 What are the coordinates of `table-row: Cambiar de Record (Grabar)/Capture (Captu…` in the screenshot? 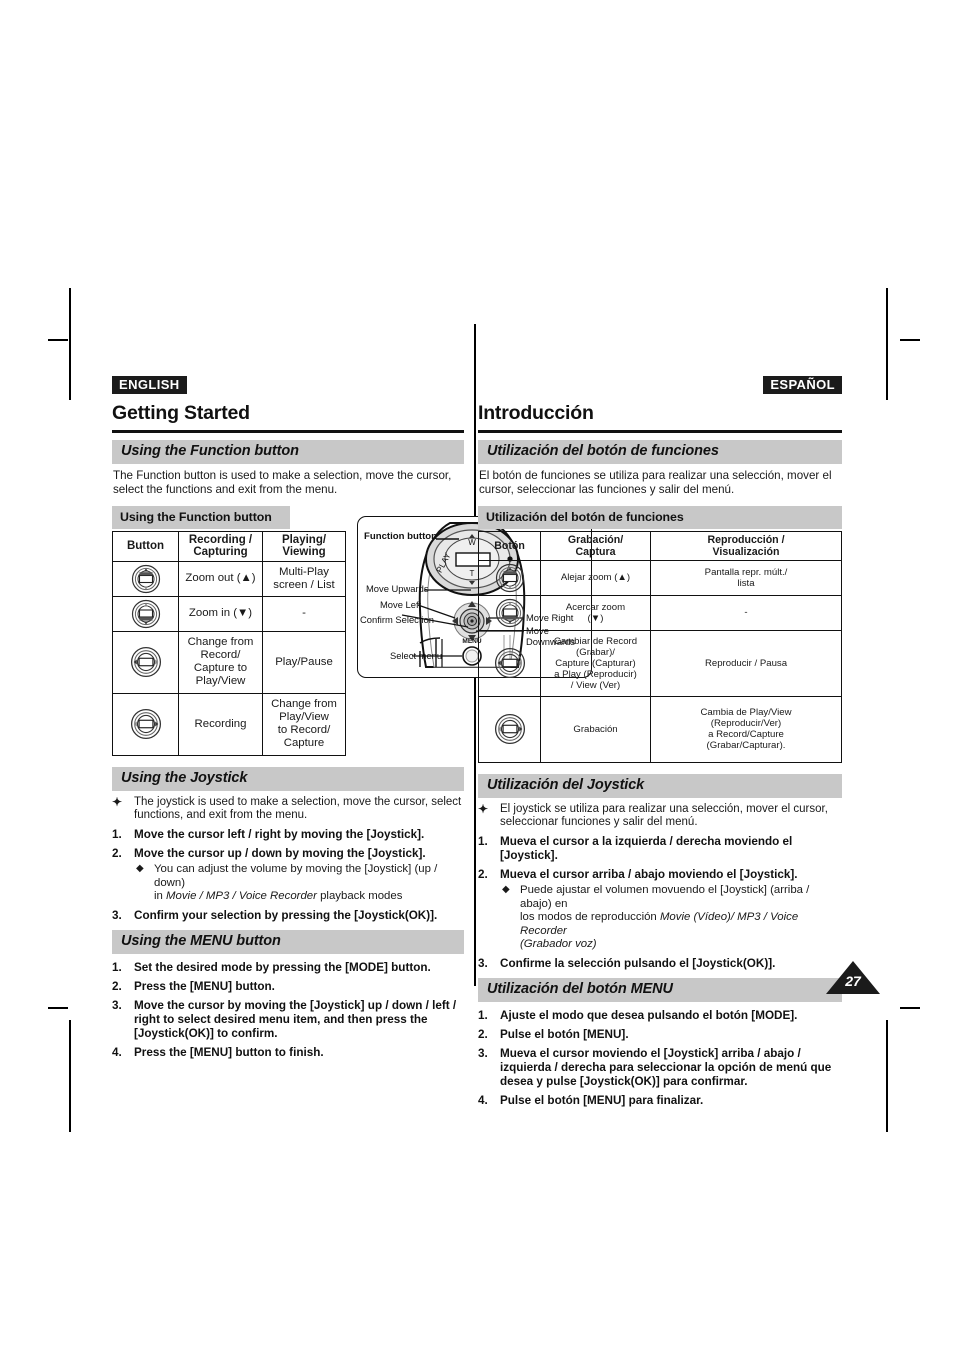 It's located at (660, 663).